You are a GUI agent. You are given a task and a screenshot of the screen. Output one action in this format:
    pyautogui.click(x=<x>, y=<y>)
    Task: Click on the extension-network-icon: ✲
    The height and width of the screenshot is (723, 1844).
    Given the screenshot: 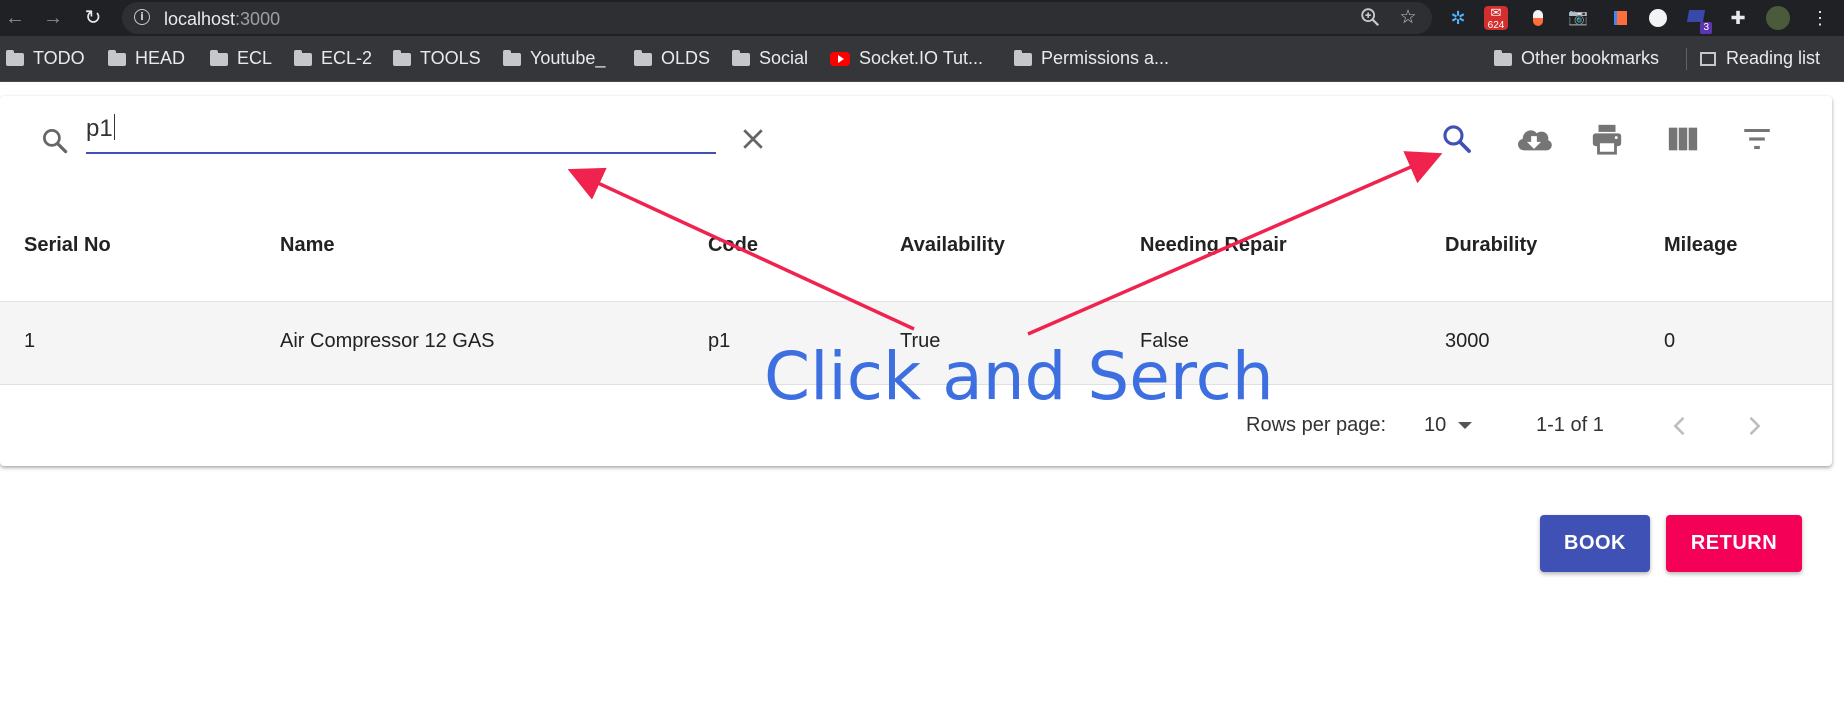 What is the action you would take?
    pyautogui.click(x=1458, y=18)
    